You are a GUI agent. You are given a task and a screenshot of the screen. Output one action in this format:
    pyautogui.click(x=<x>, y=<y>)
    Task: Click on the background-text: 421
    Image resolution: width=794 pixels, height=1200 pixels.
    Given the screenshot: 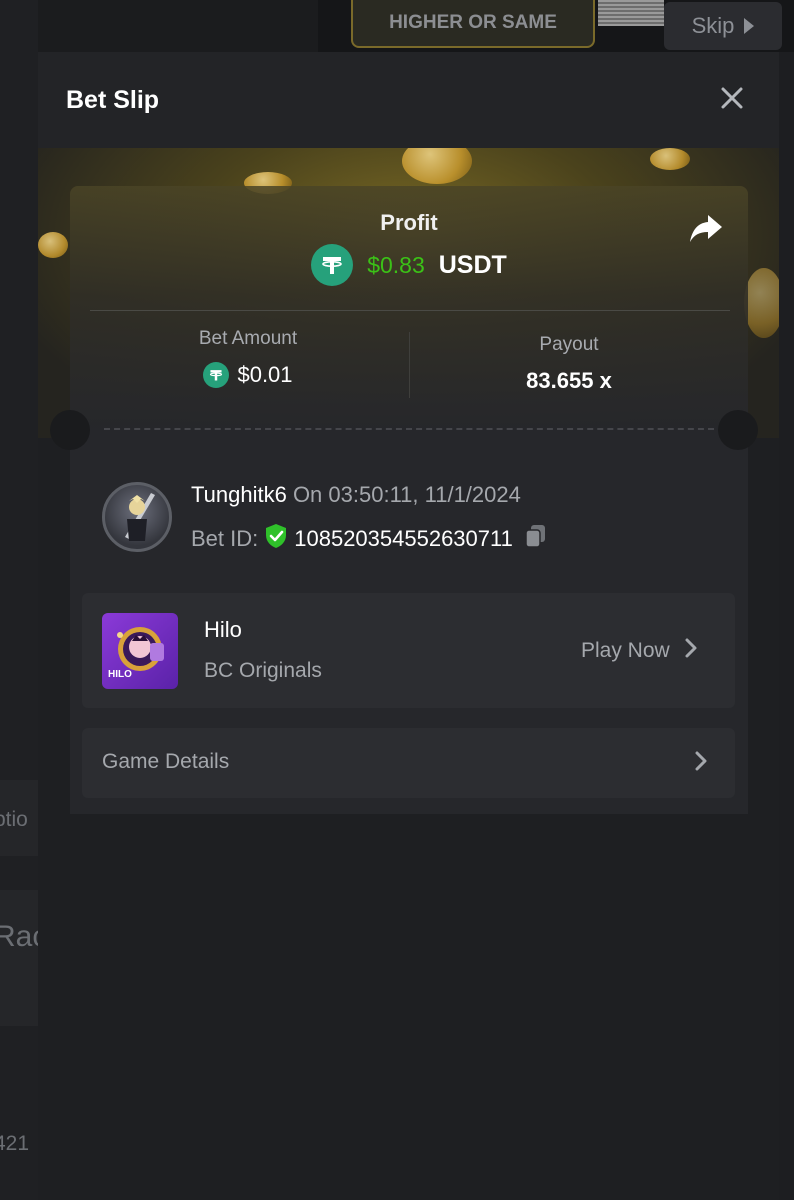 What is the action you would take?
    pyautogui.click(x=15, y=1143)
    